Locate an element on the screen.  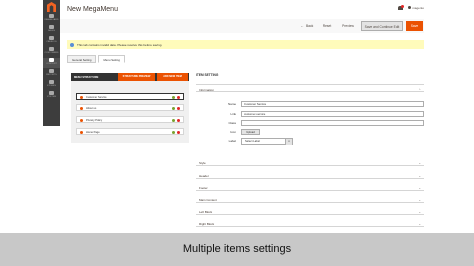
menu-structure-title: MENU STRUCTURE is located at coordinates (86, 77).